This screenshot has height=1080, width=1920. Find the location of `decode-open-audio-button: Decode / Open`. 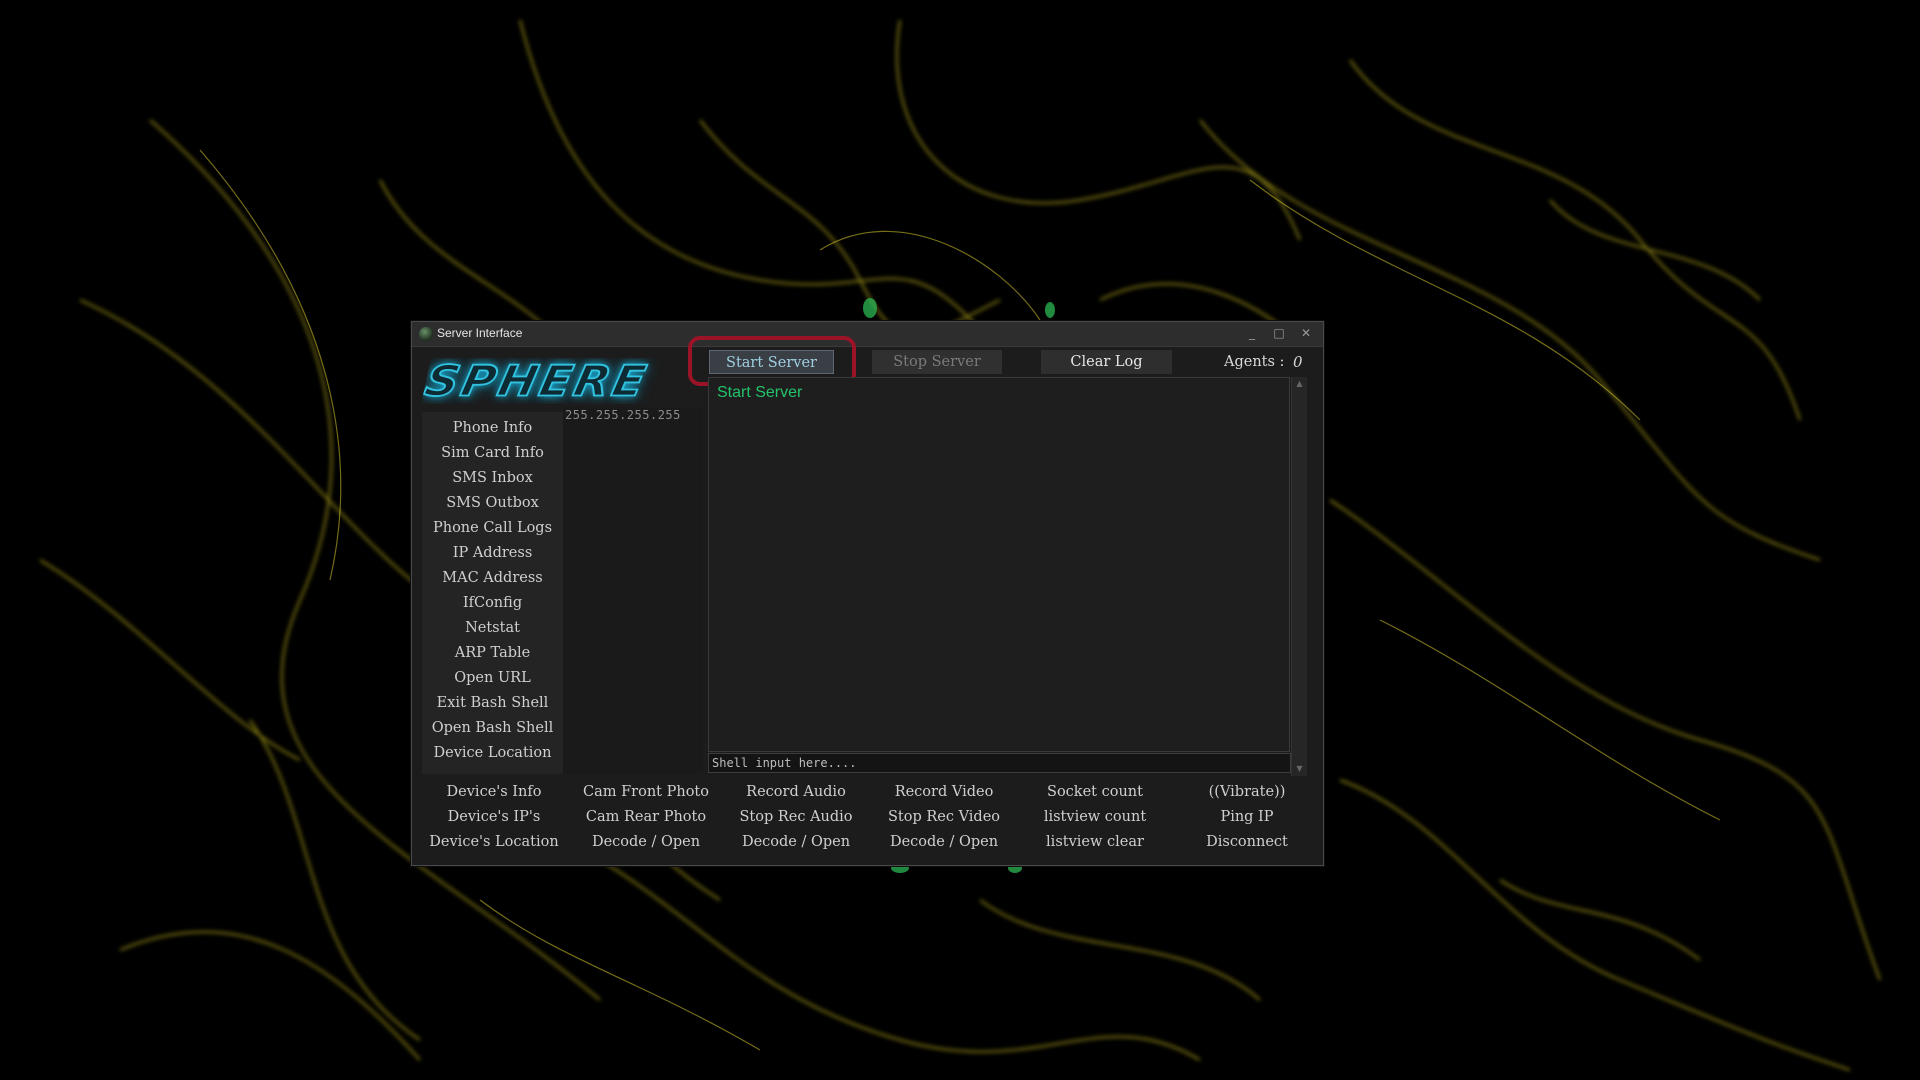

decode-open-audio-button: Decode / Open is located at coordinates (796, 842).